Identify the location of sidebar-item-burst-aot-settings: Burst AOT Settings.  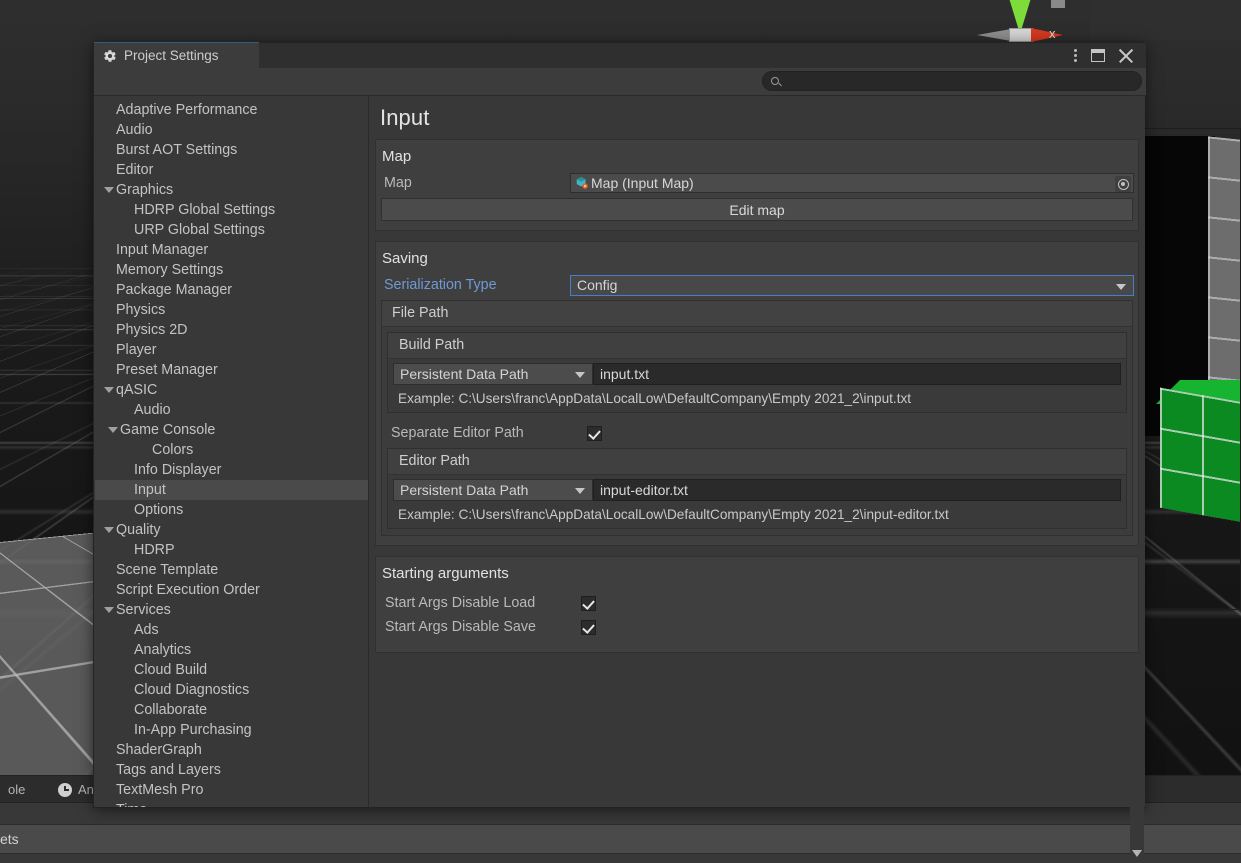
(231, 150).